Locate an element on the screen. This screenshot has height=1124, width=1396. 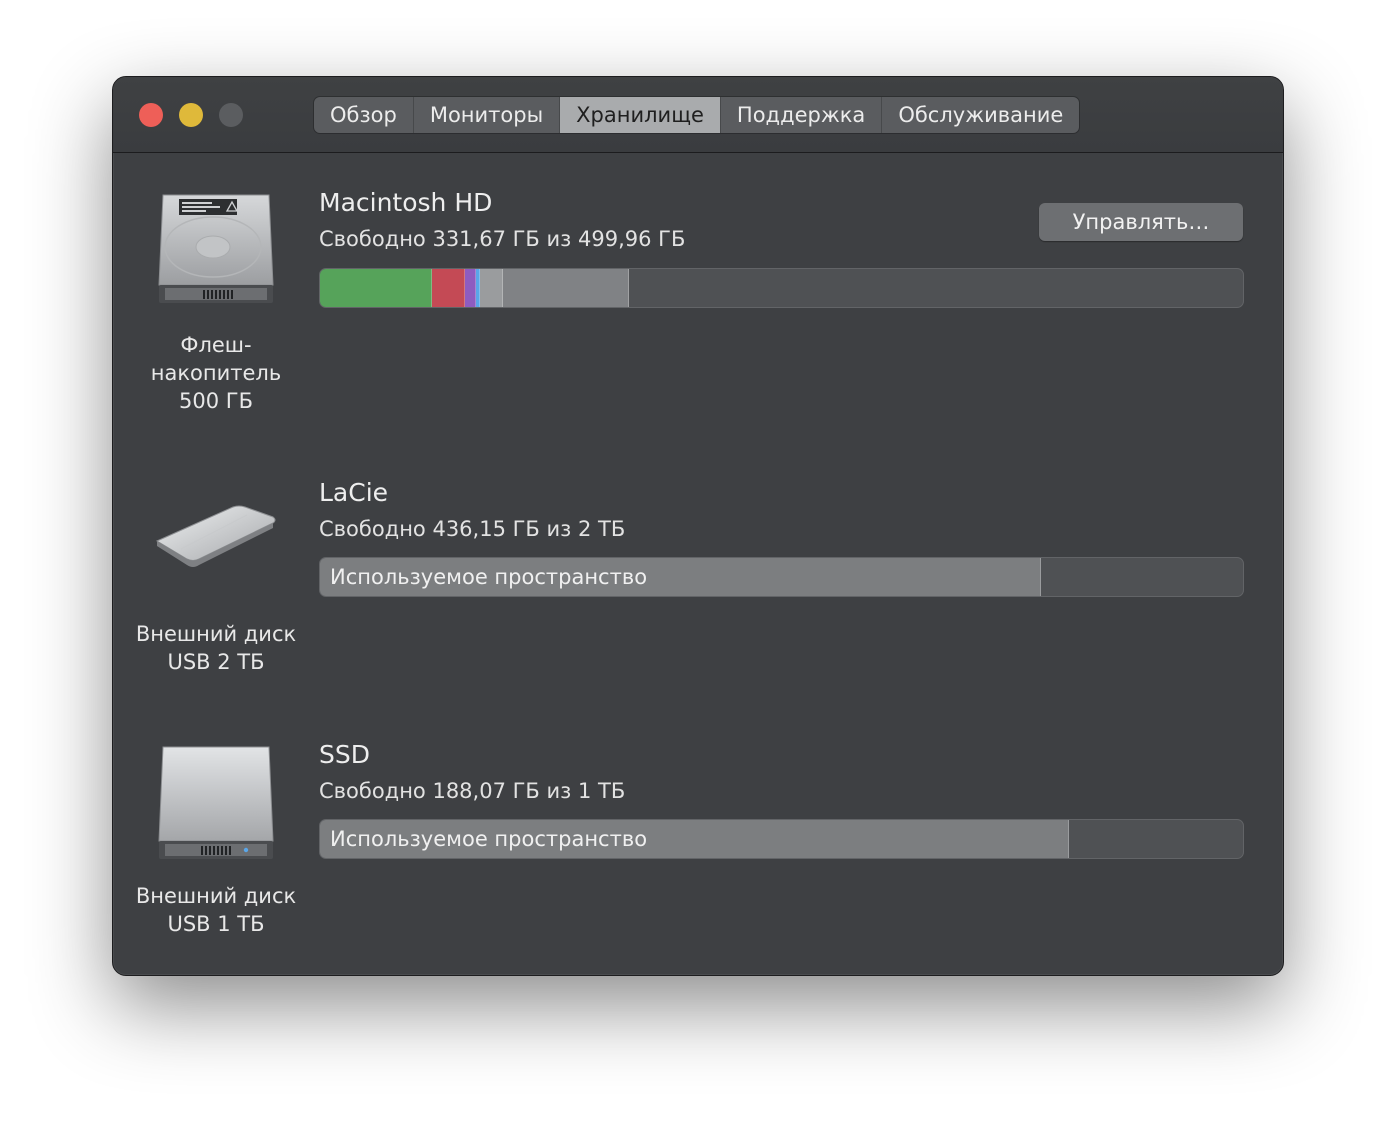
disk-label-macintosh-hd: Флеш-накопитель 500 ГБ is located at coordinates (216, 373).